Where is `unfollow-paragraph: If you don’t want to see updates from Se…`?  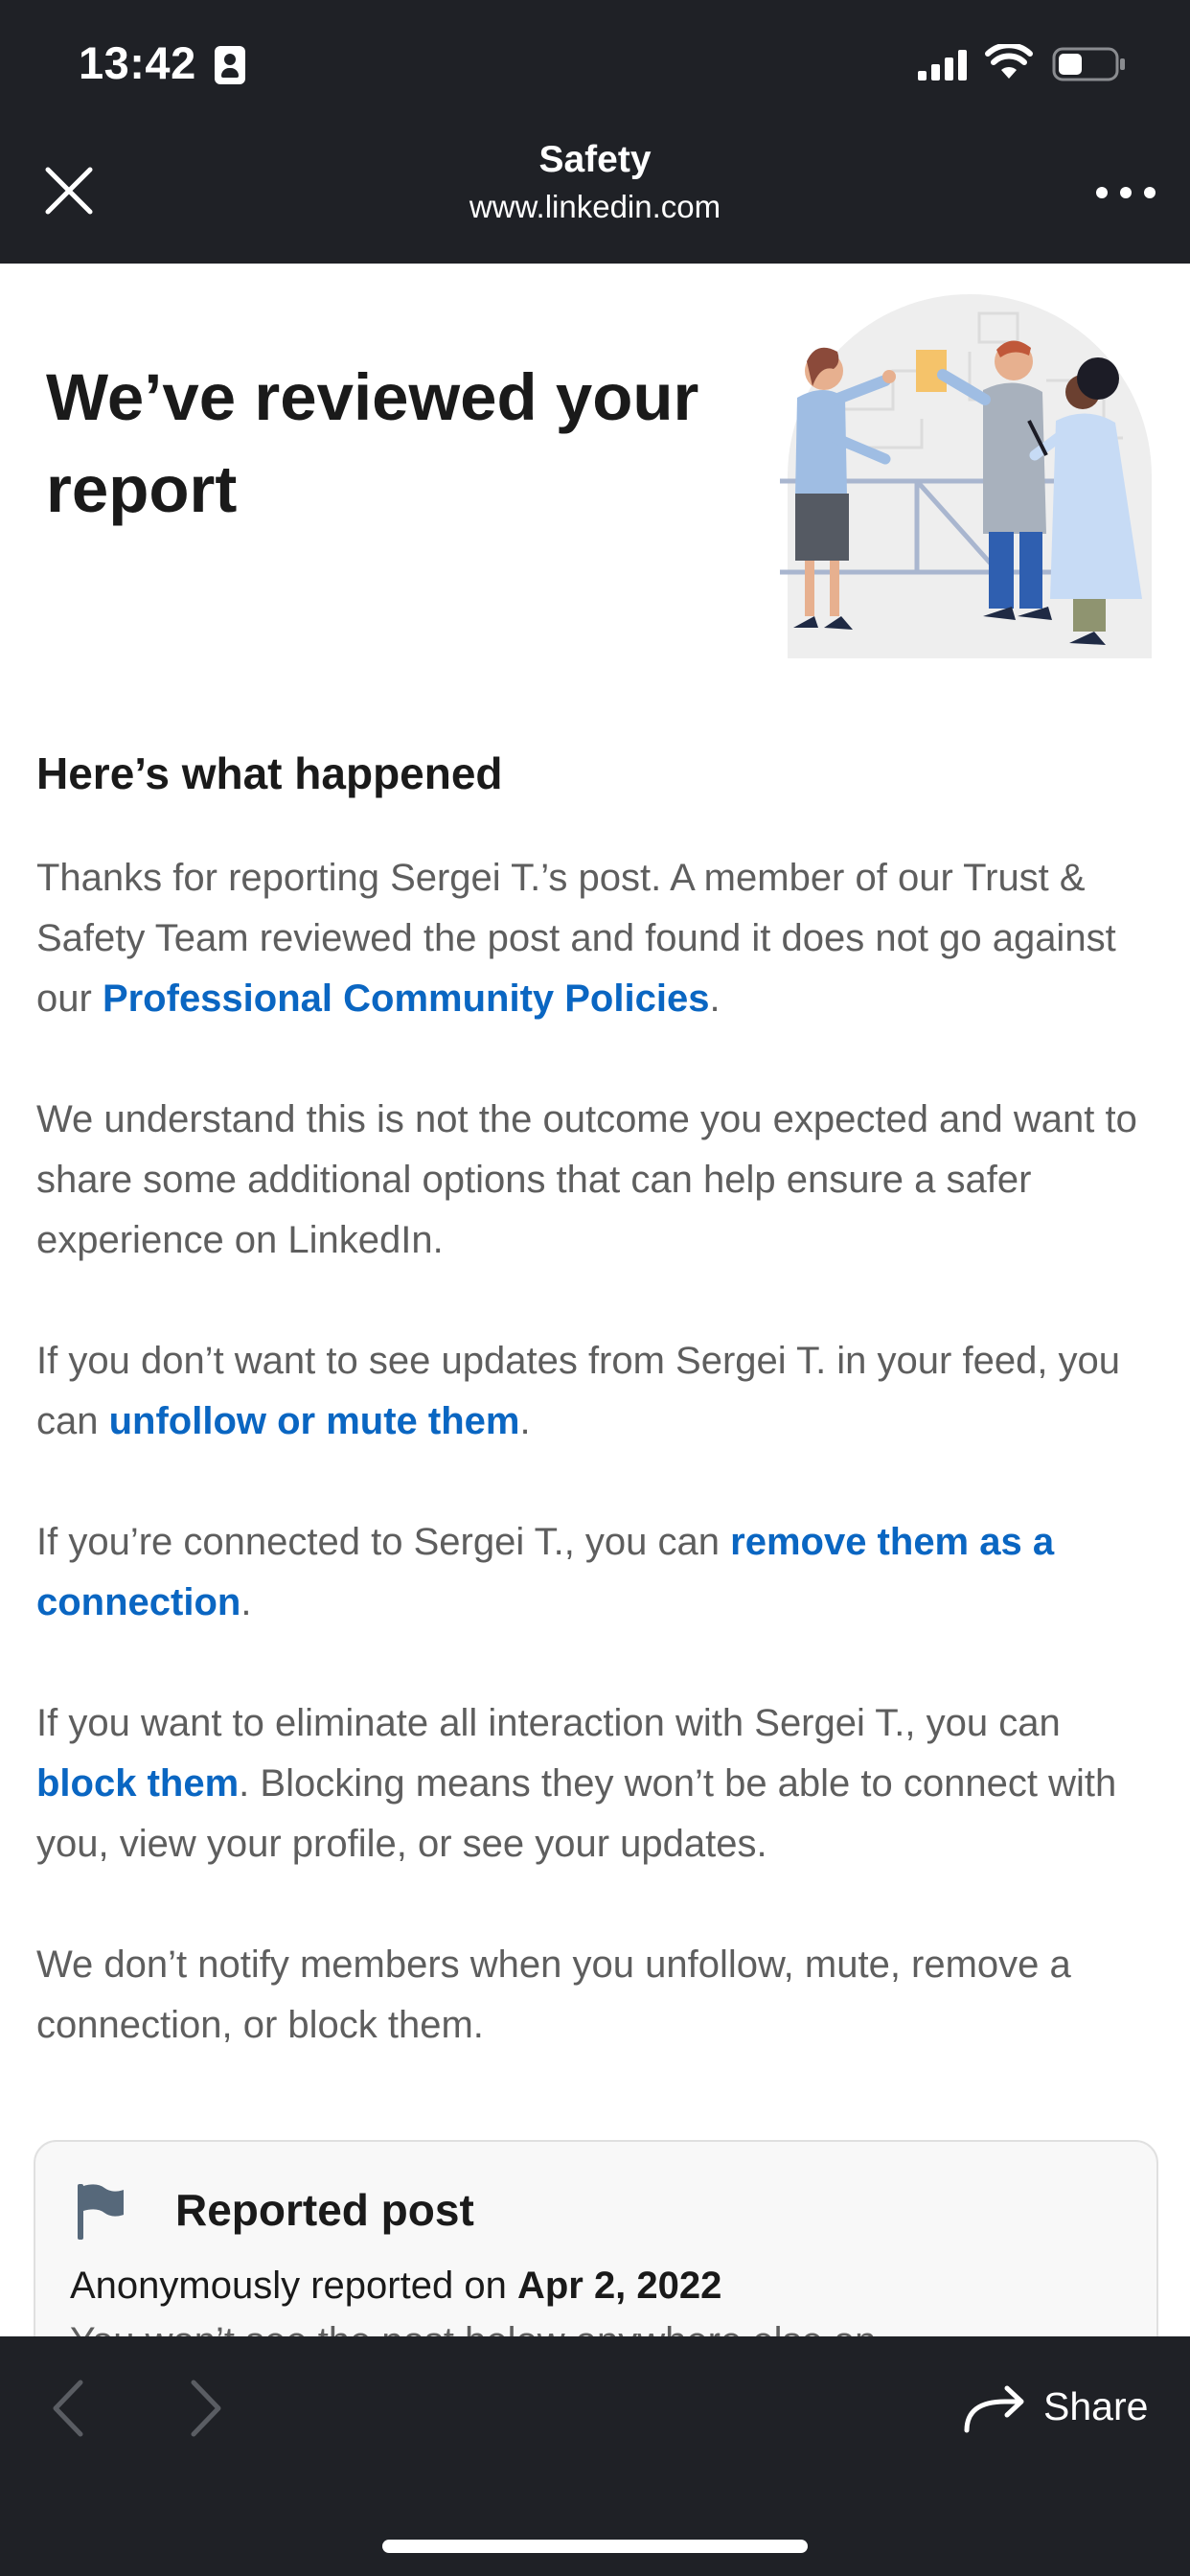
unfollow-paragraph: If you don’t want to see updates from Se… is located at coordinates (596, 1391).